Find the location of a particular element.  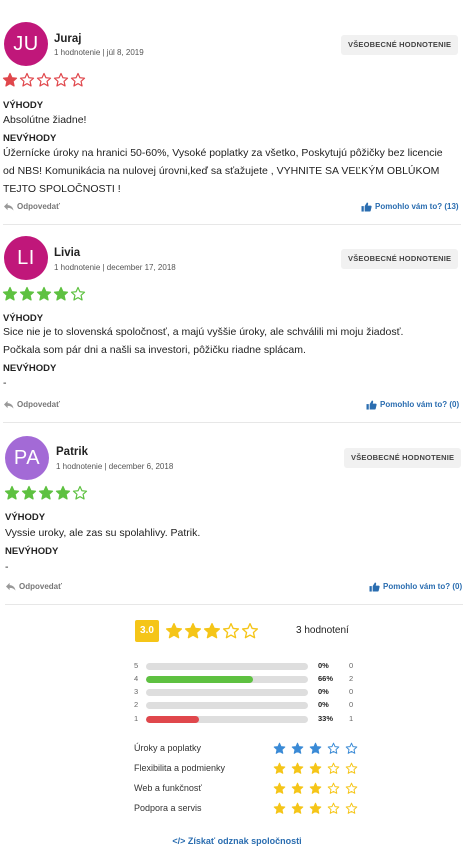

dist-count: 1 is located at coordinates (351, 718).